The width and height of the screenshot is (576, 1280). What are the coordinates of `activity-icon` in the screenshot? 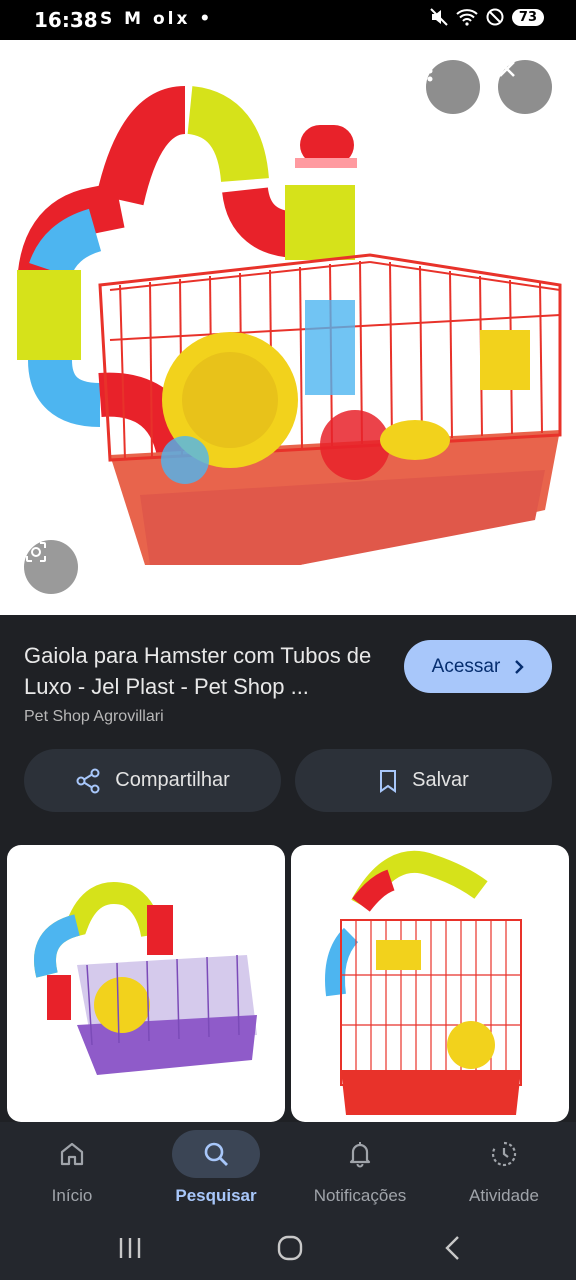 It's located at (504, 1154).